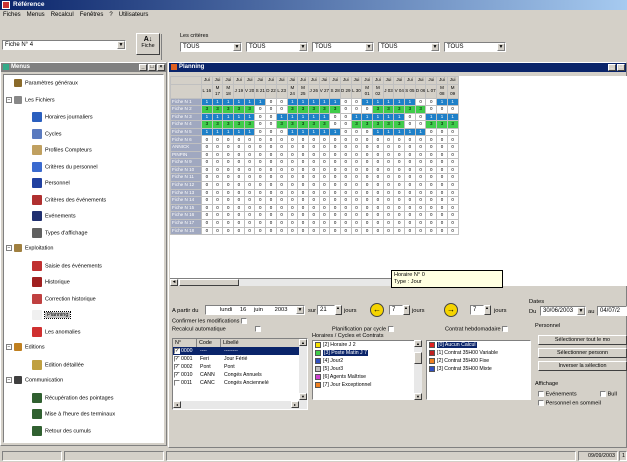  What do you see at coordinates (9, 347) in the screenshot?
I see `collapse-icon: −` at bounding box center [9, 347].